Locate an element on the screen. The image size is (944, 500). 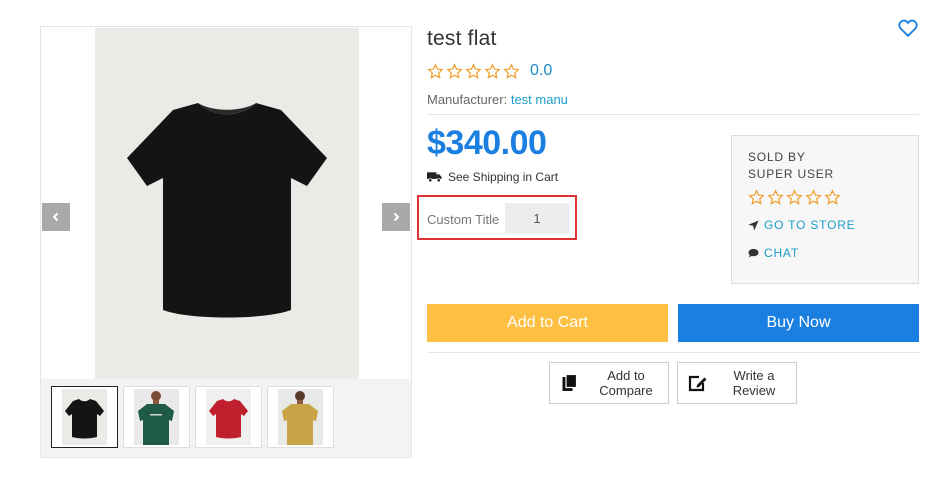
heart-outline-icon is located at coordinates (908, 28).